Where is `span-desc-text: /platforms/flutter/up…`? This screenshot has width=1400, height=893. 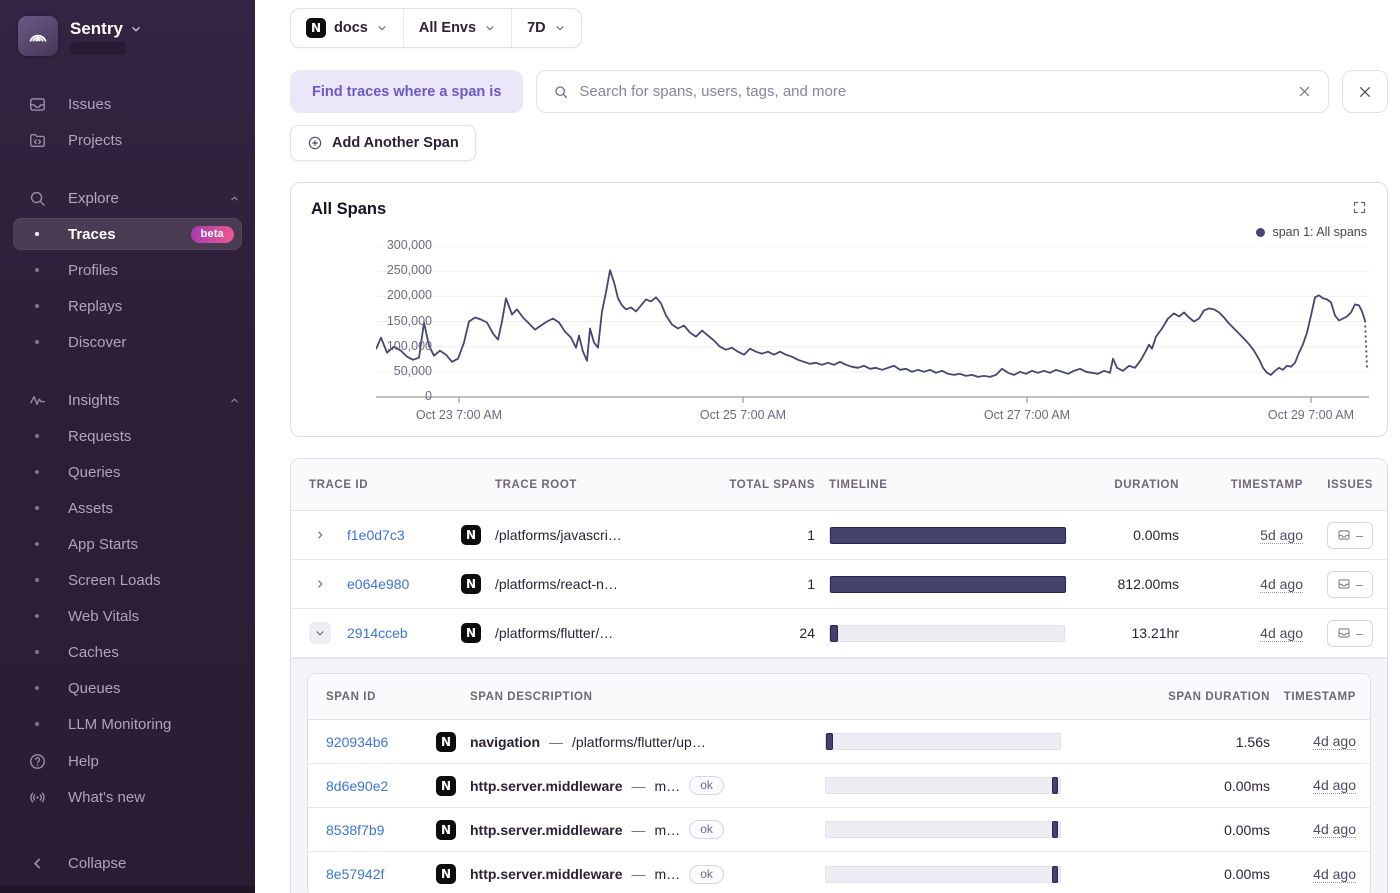
span-desc-text: /platforms/flutter/up… is located at coordinates (639, 741).